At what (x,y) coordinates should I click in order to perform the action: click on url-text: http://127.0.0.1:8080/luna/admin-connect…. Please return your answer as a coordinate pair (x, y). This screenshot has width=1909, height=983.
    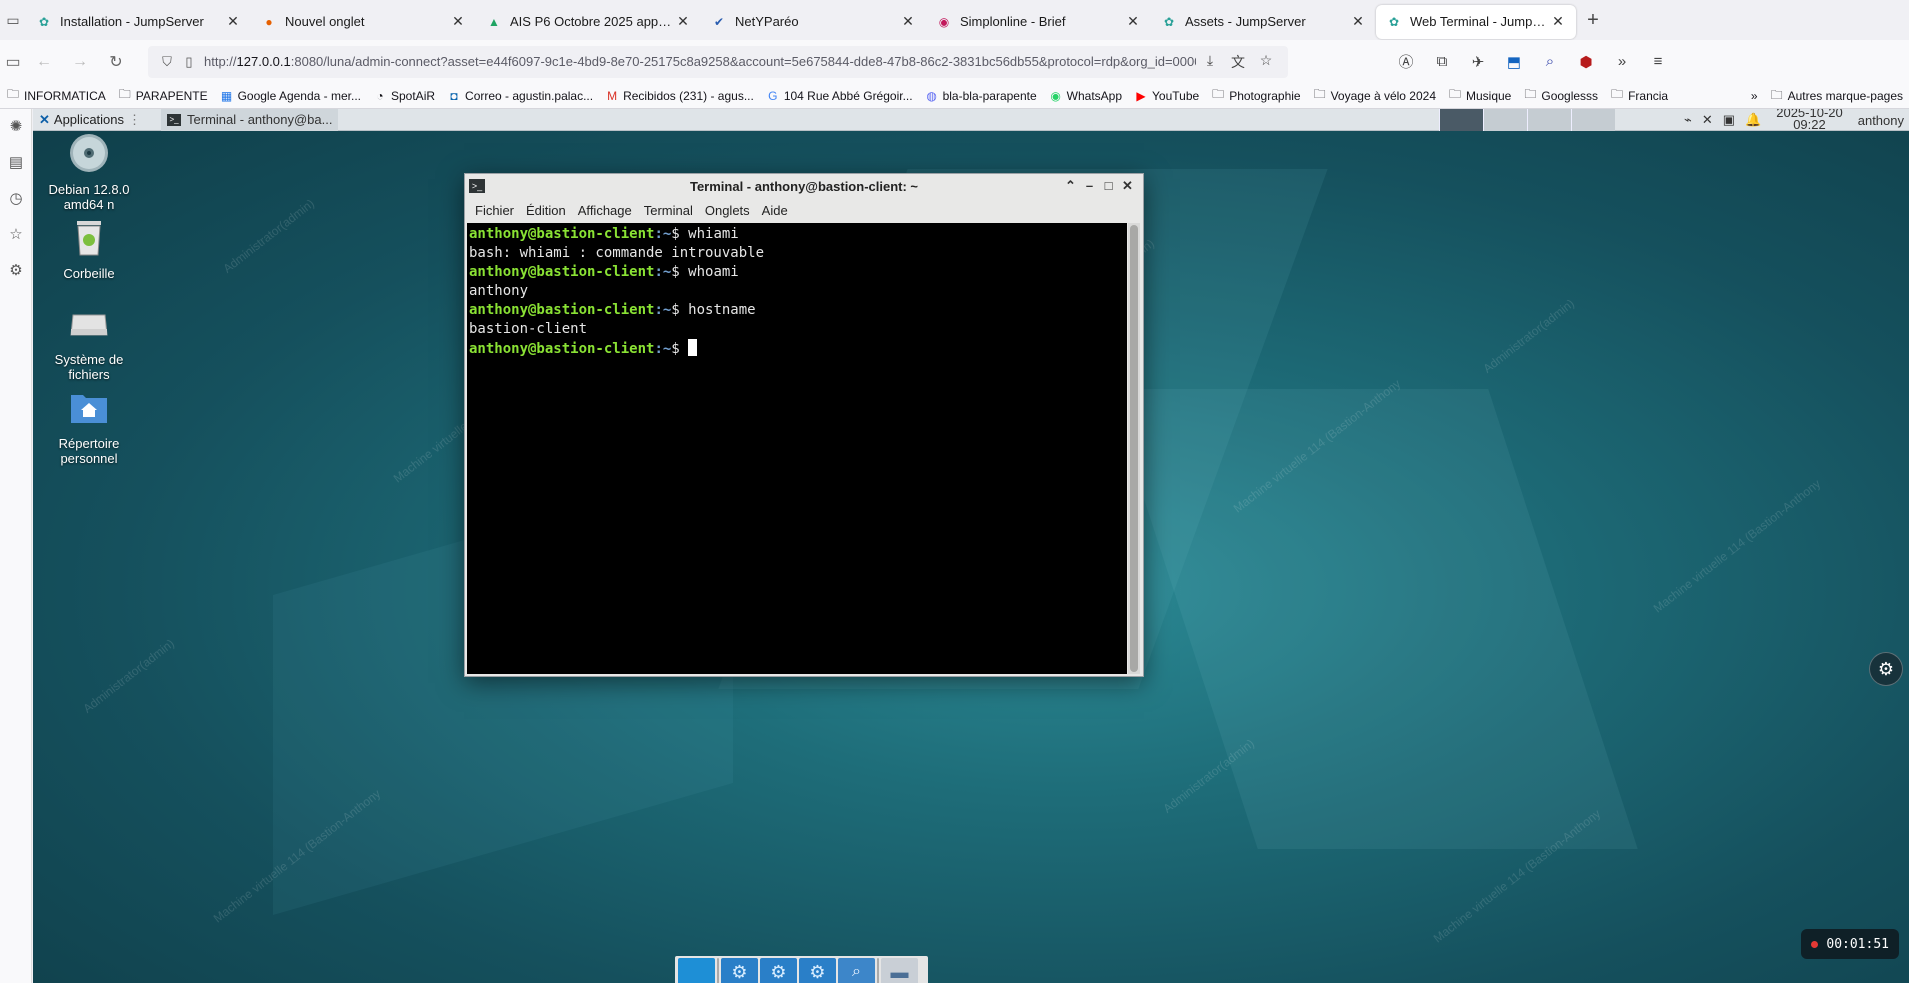
    Looking at the image, I should click on (700, 61).